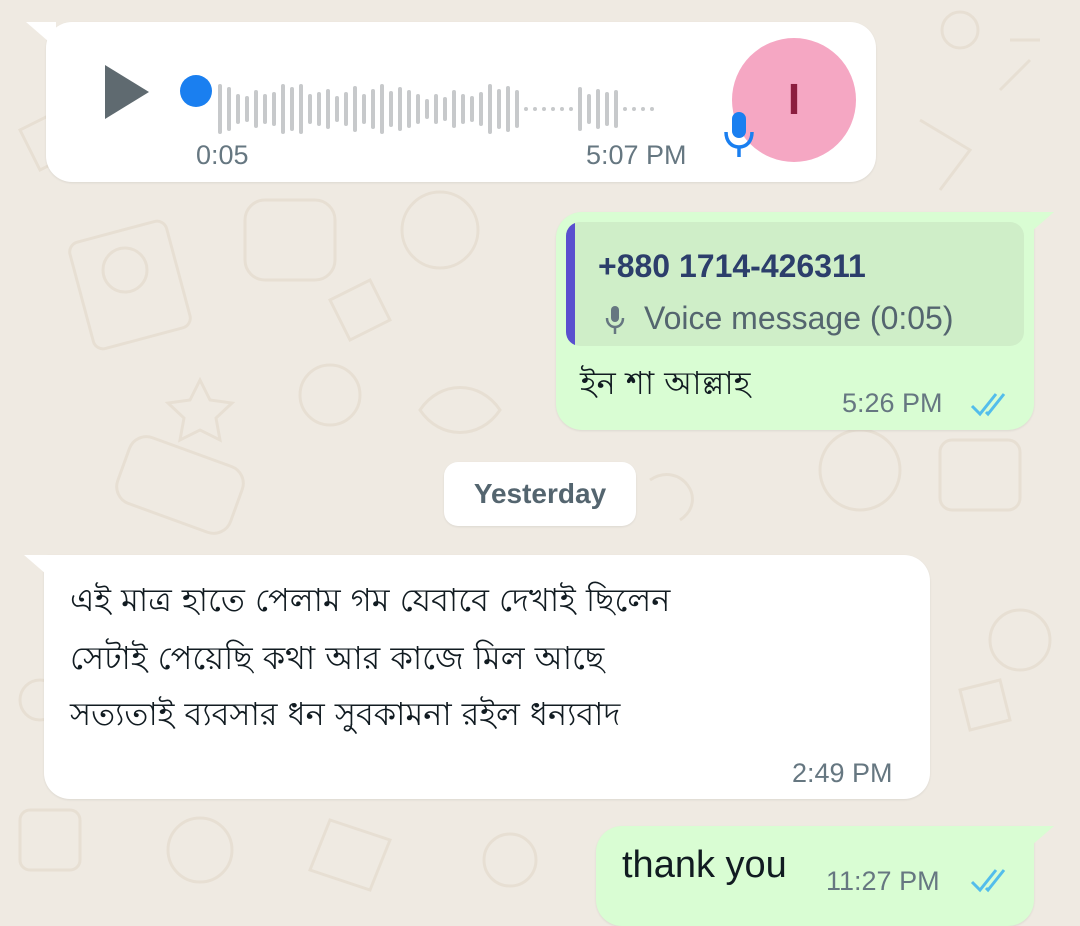  I want to click on date-divider: Yesterday, so click(540, 494).